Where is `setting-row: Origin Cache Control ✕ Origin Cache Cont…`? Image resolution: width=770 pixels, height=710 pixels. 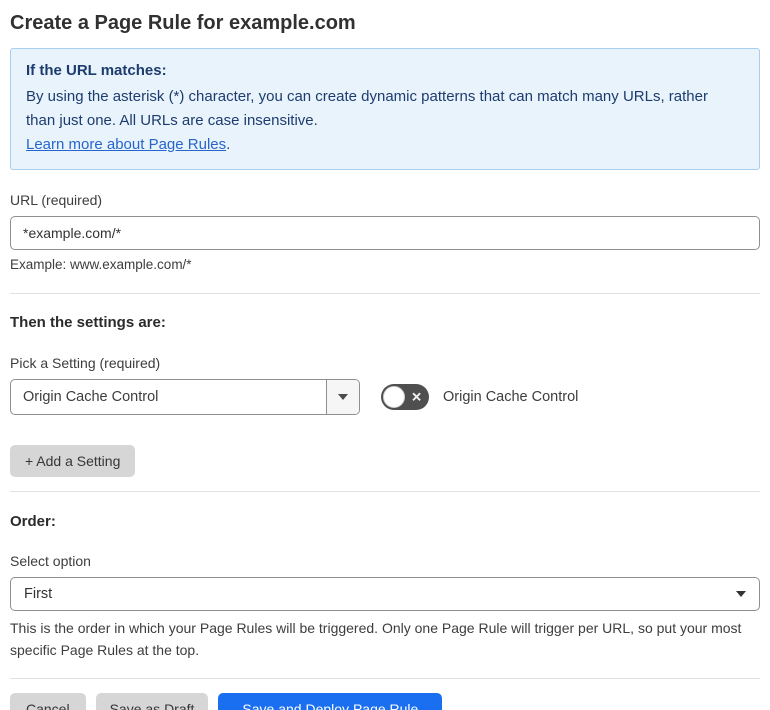
setting-row: Origin Cache Control ✕ Origin Cache Cont… is located at coordinates (385, 397).